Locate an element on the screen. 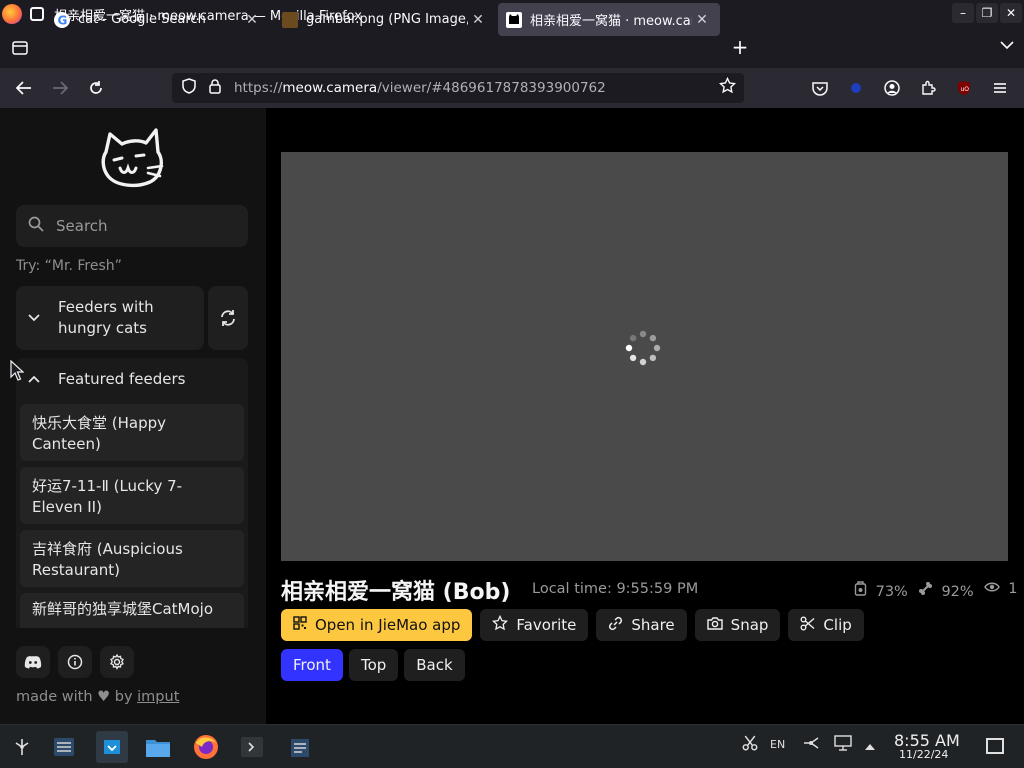 This screenshot has height=768, width=1024. lock-icon is located at coordinates (215, 88).